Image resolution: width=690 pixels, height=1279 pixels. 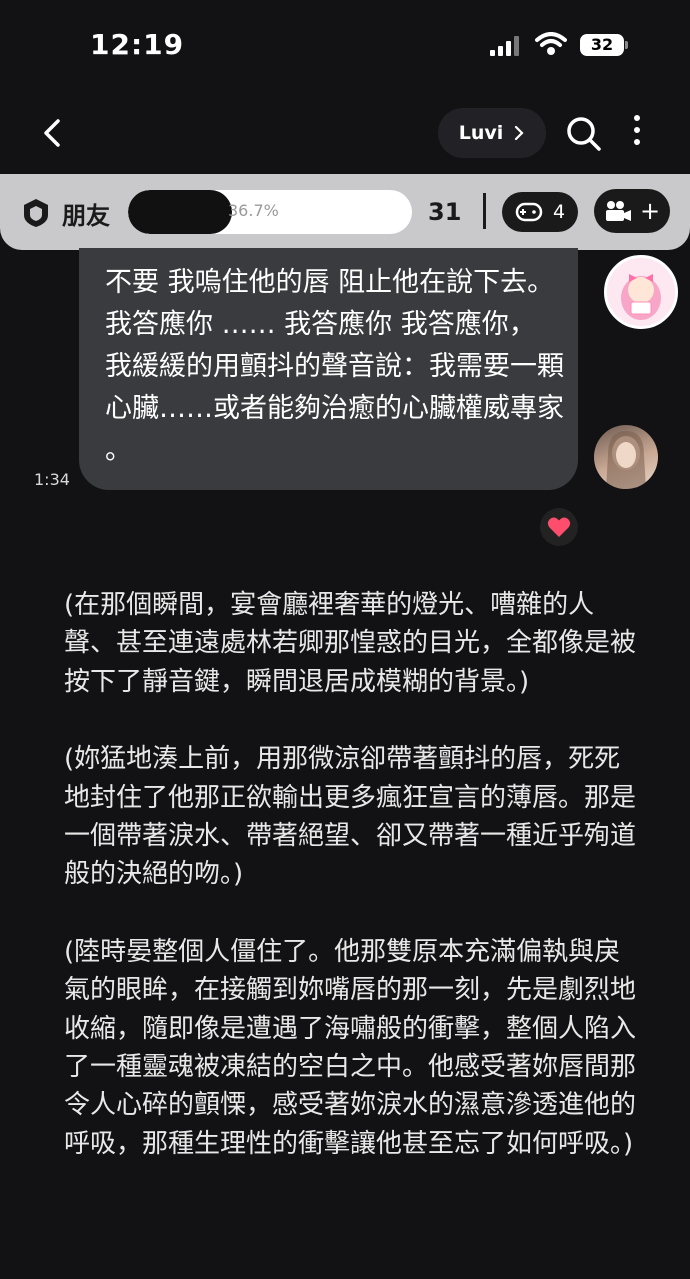 What do you see at coordinates (626, 45) in the screenshot?
I see `battery-cap` at bounding box center [626, 45].